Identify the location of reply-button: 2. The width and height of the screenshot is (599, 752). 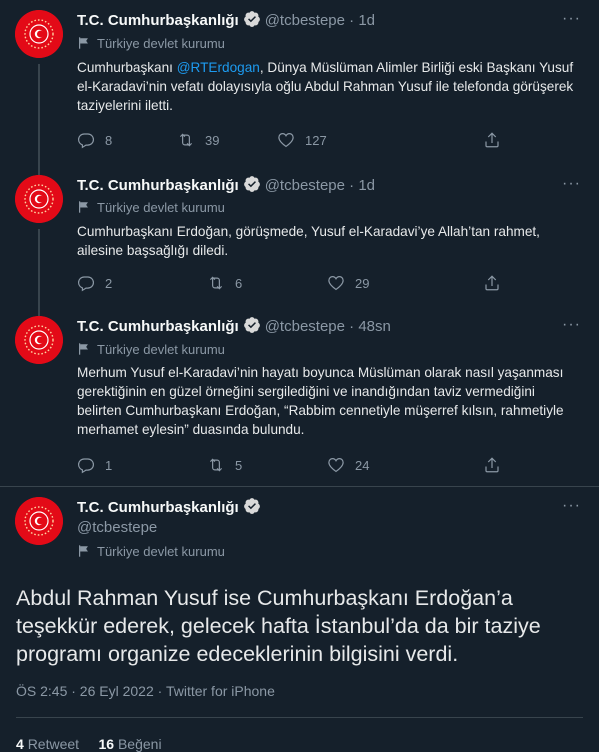
(94, 283).